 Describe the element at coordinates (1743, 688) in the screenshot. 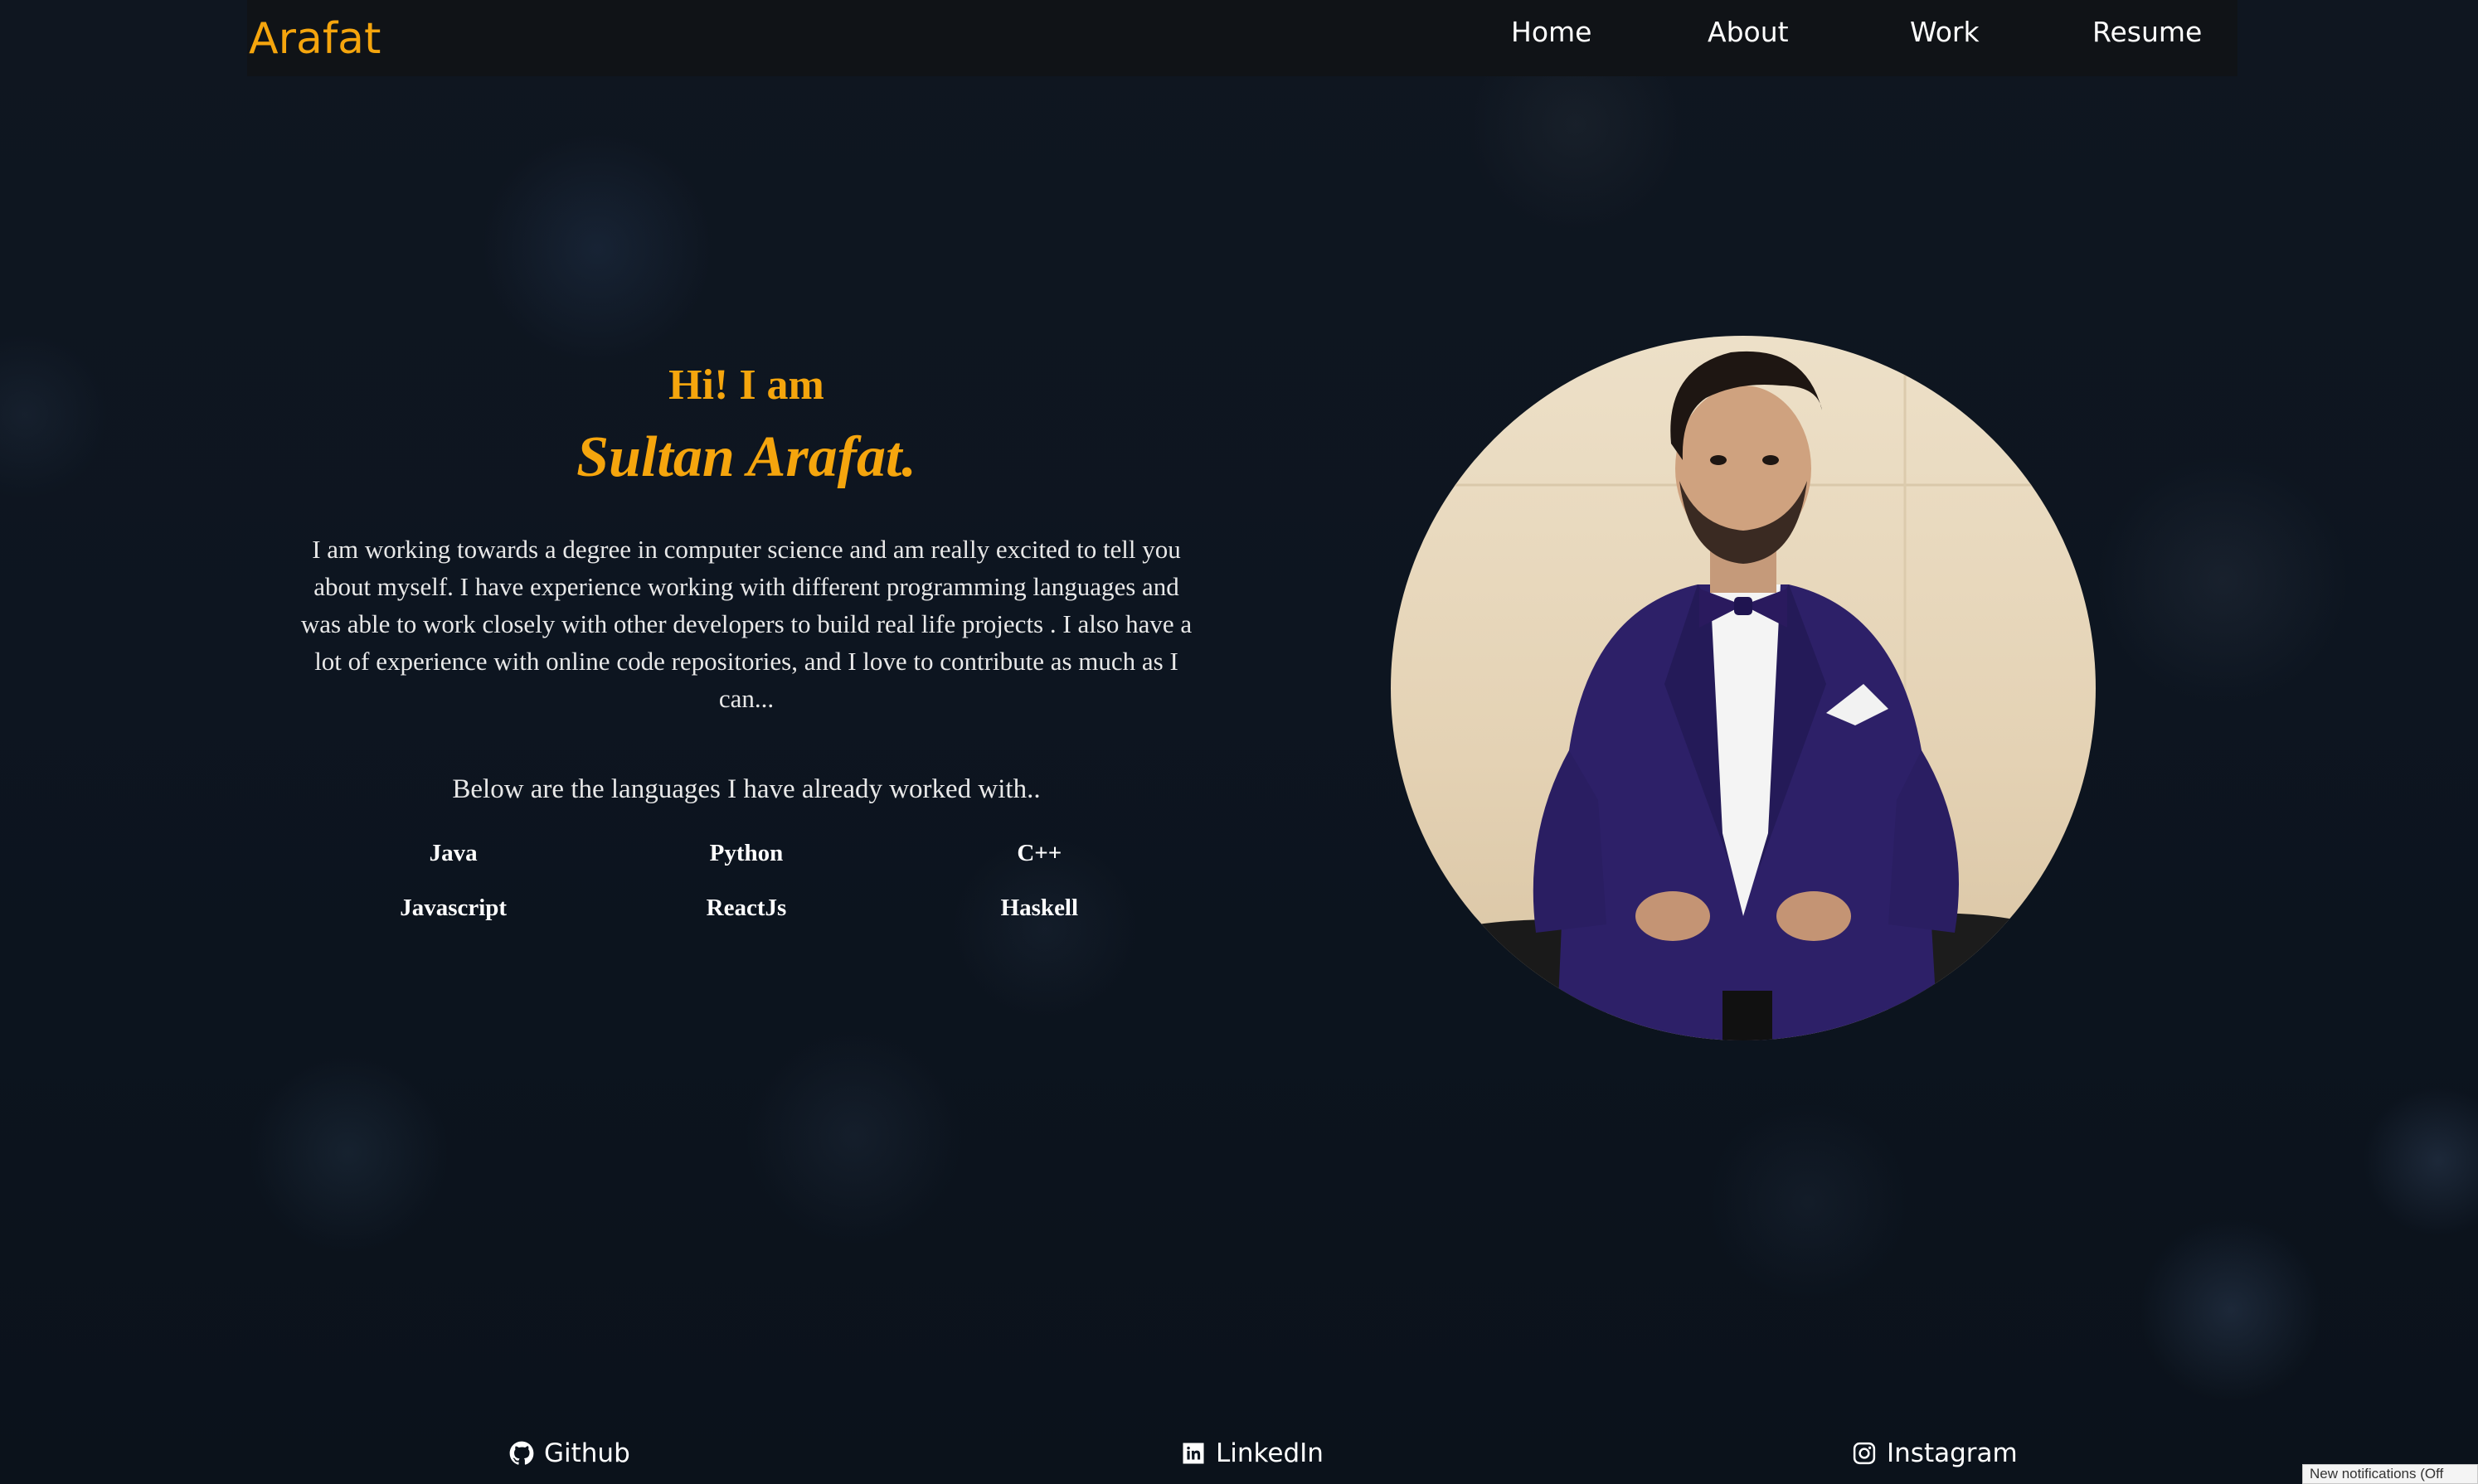

I see `profile-photo` at that location.